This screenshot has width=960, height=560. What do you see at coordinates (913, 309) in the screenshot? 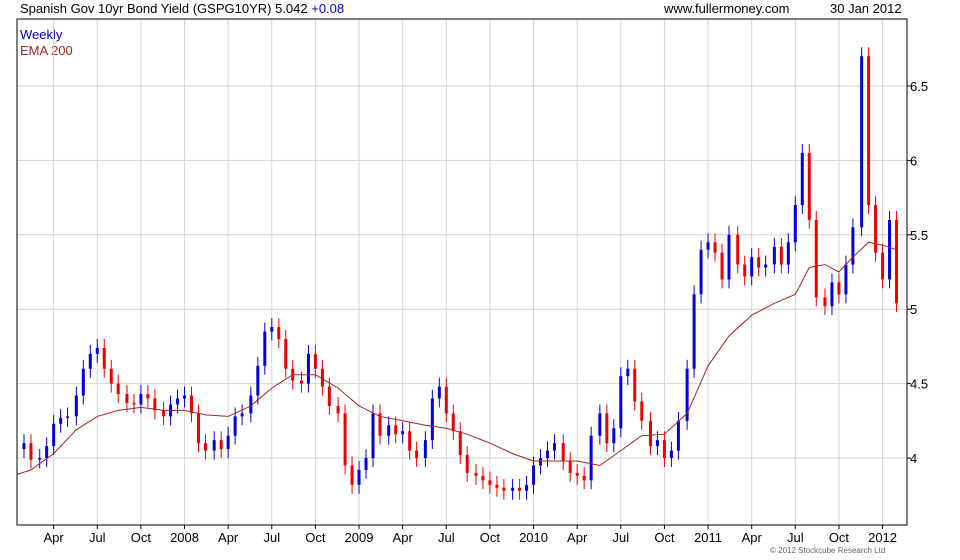
I see `y-tick-label: 5` at bounding box center [913, 309].